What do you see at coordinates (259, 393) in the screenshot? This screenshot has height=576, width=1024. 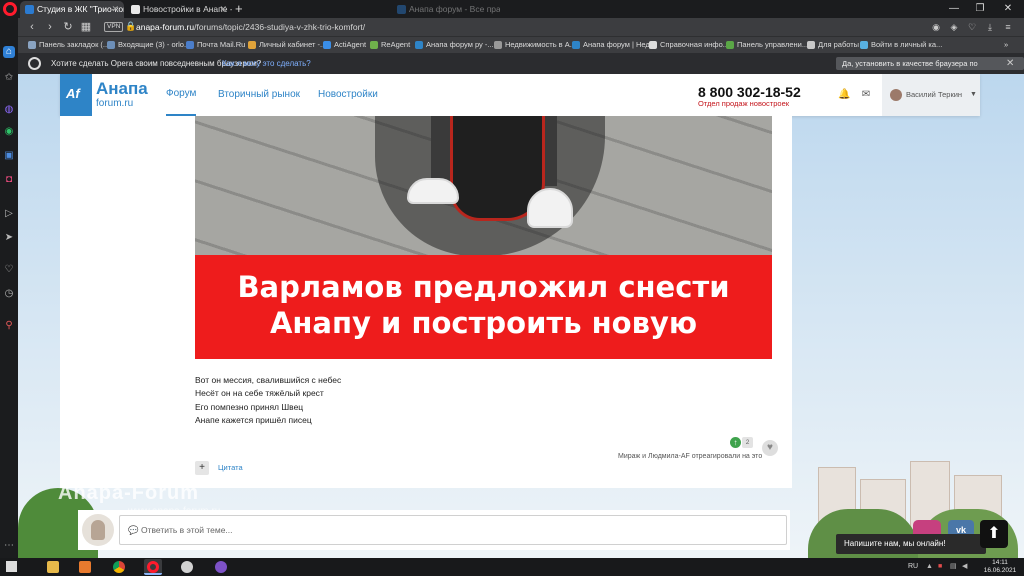 I see `post-line: Несёт он на себе тяжёлый крест` at bounding box center [259, 393].